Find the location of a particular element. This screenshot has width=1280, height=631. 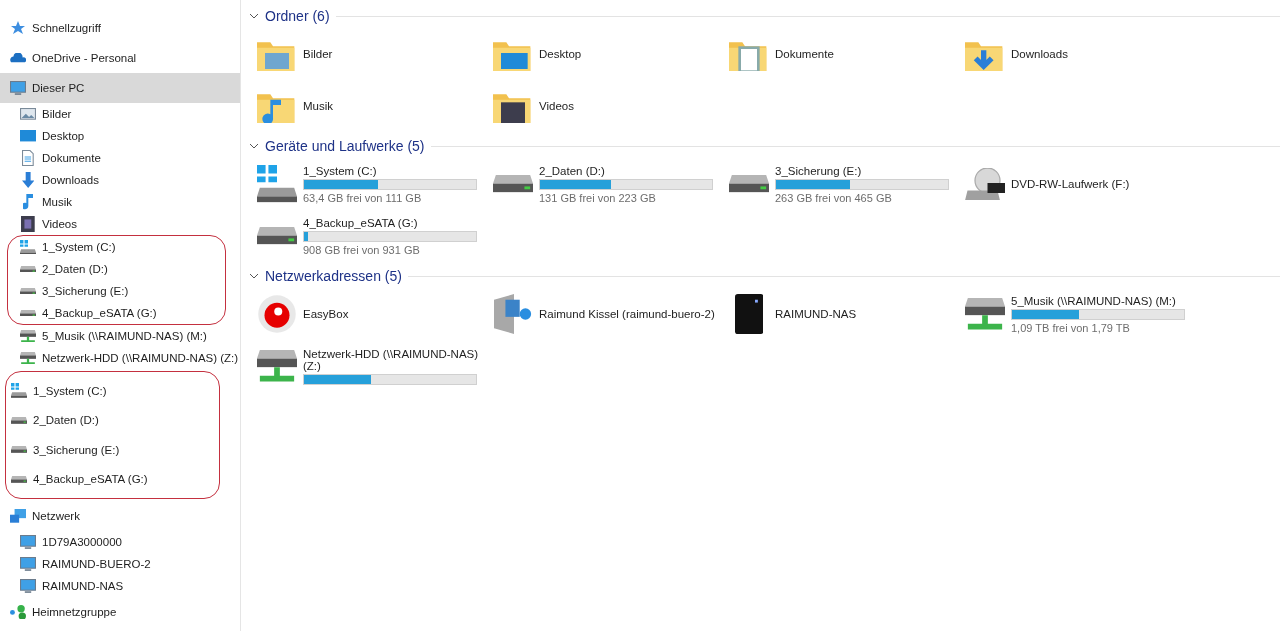

nav-item: Heimnetzgruppe is located at coordinates (120, 612).